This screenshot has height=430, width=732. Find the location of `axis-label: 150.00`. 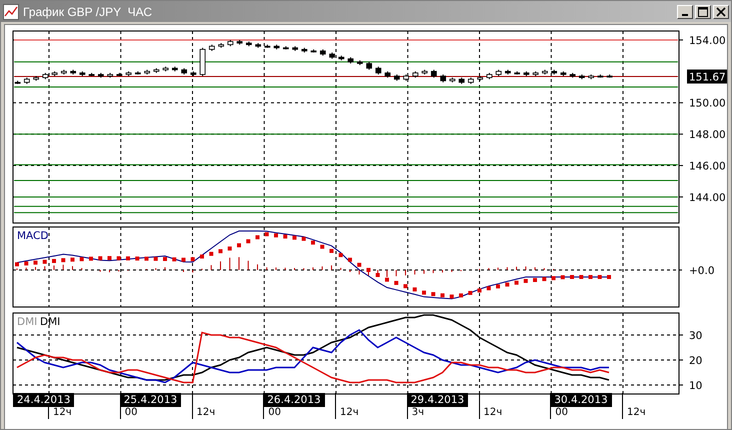

axis-label: 150.00 is located at coordinates (707, 104).